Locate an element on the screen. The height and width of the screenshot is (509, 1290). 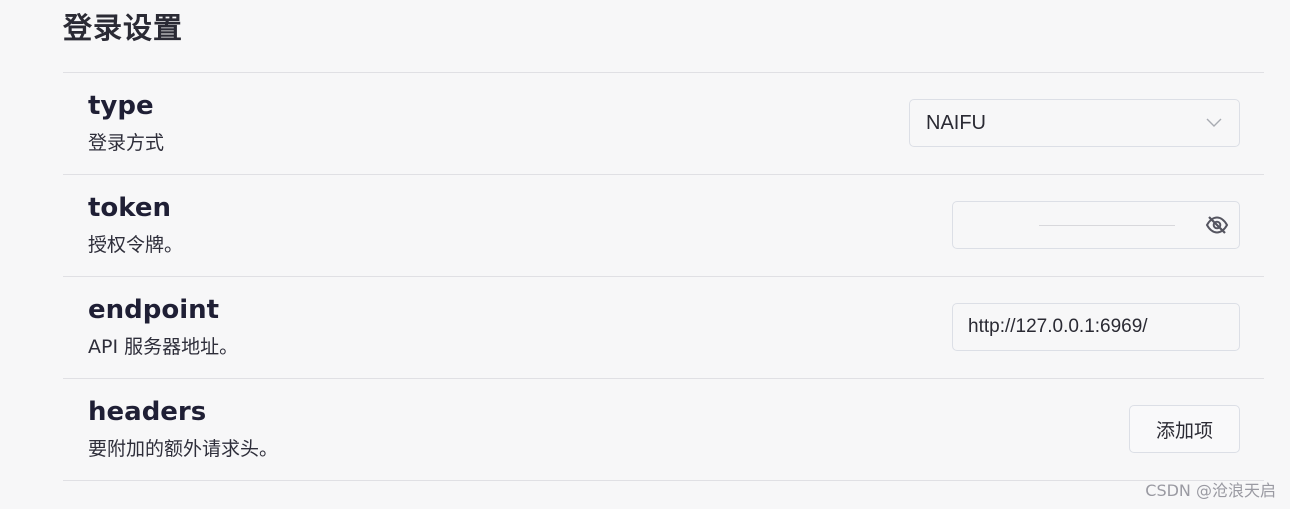
token-input-wrap is located at coordinates (1087, 226).